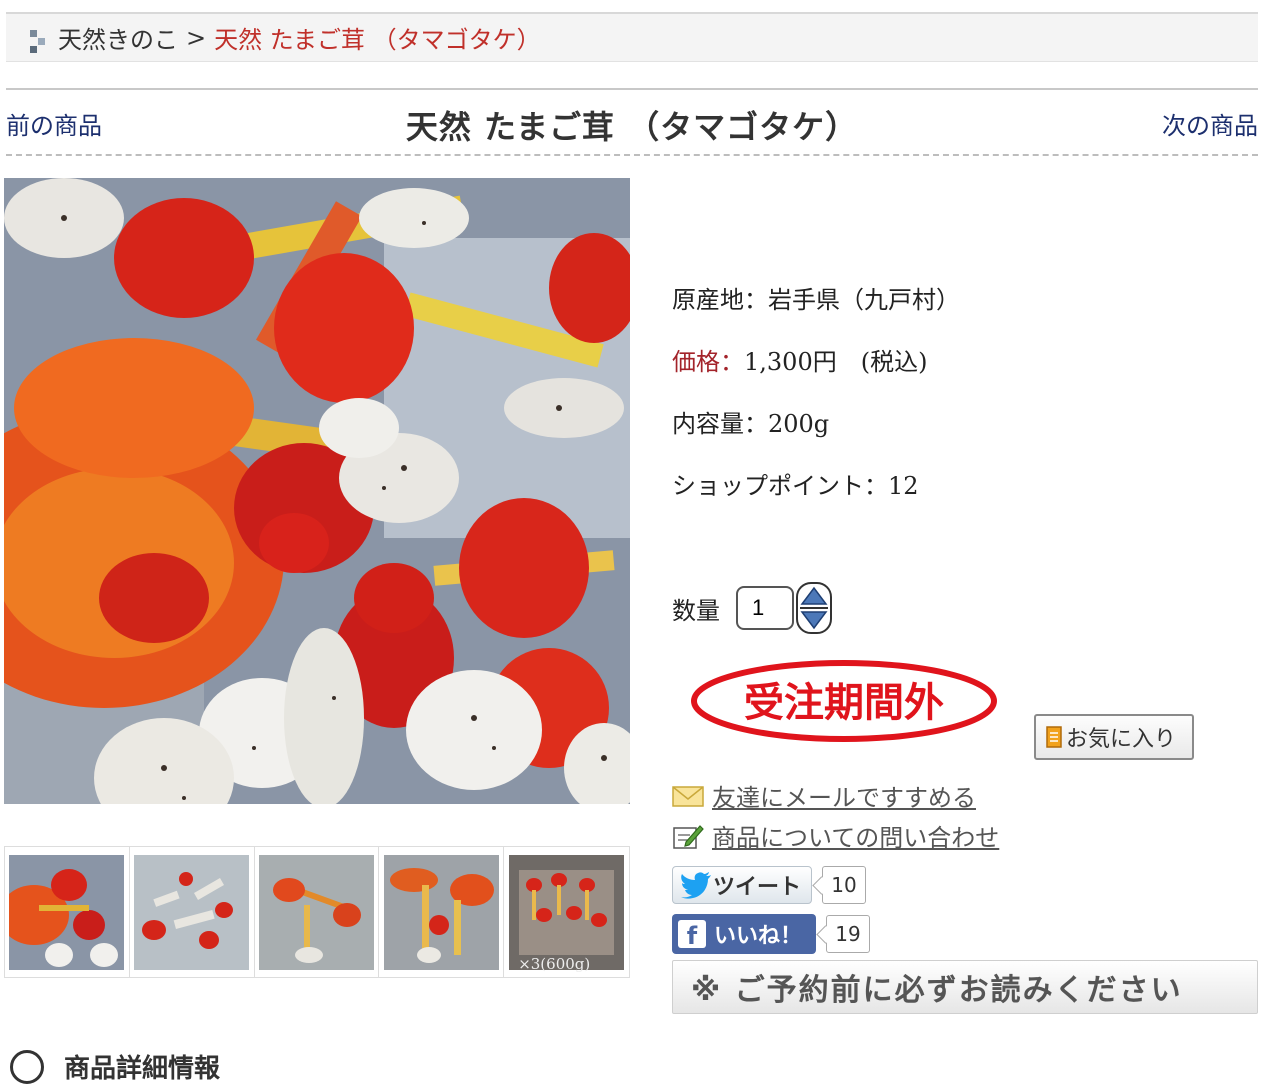 The image size is (1281, 1085). I want to click on thumbnail-caption: ×3(600g), so click(554, 964).